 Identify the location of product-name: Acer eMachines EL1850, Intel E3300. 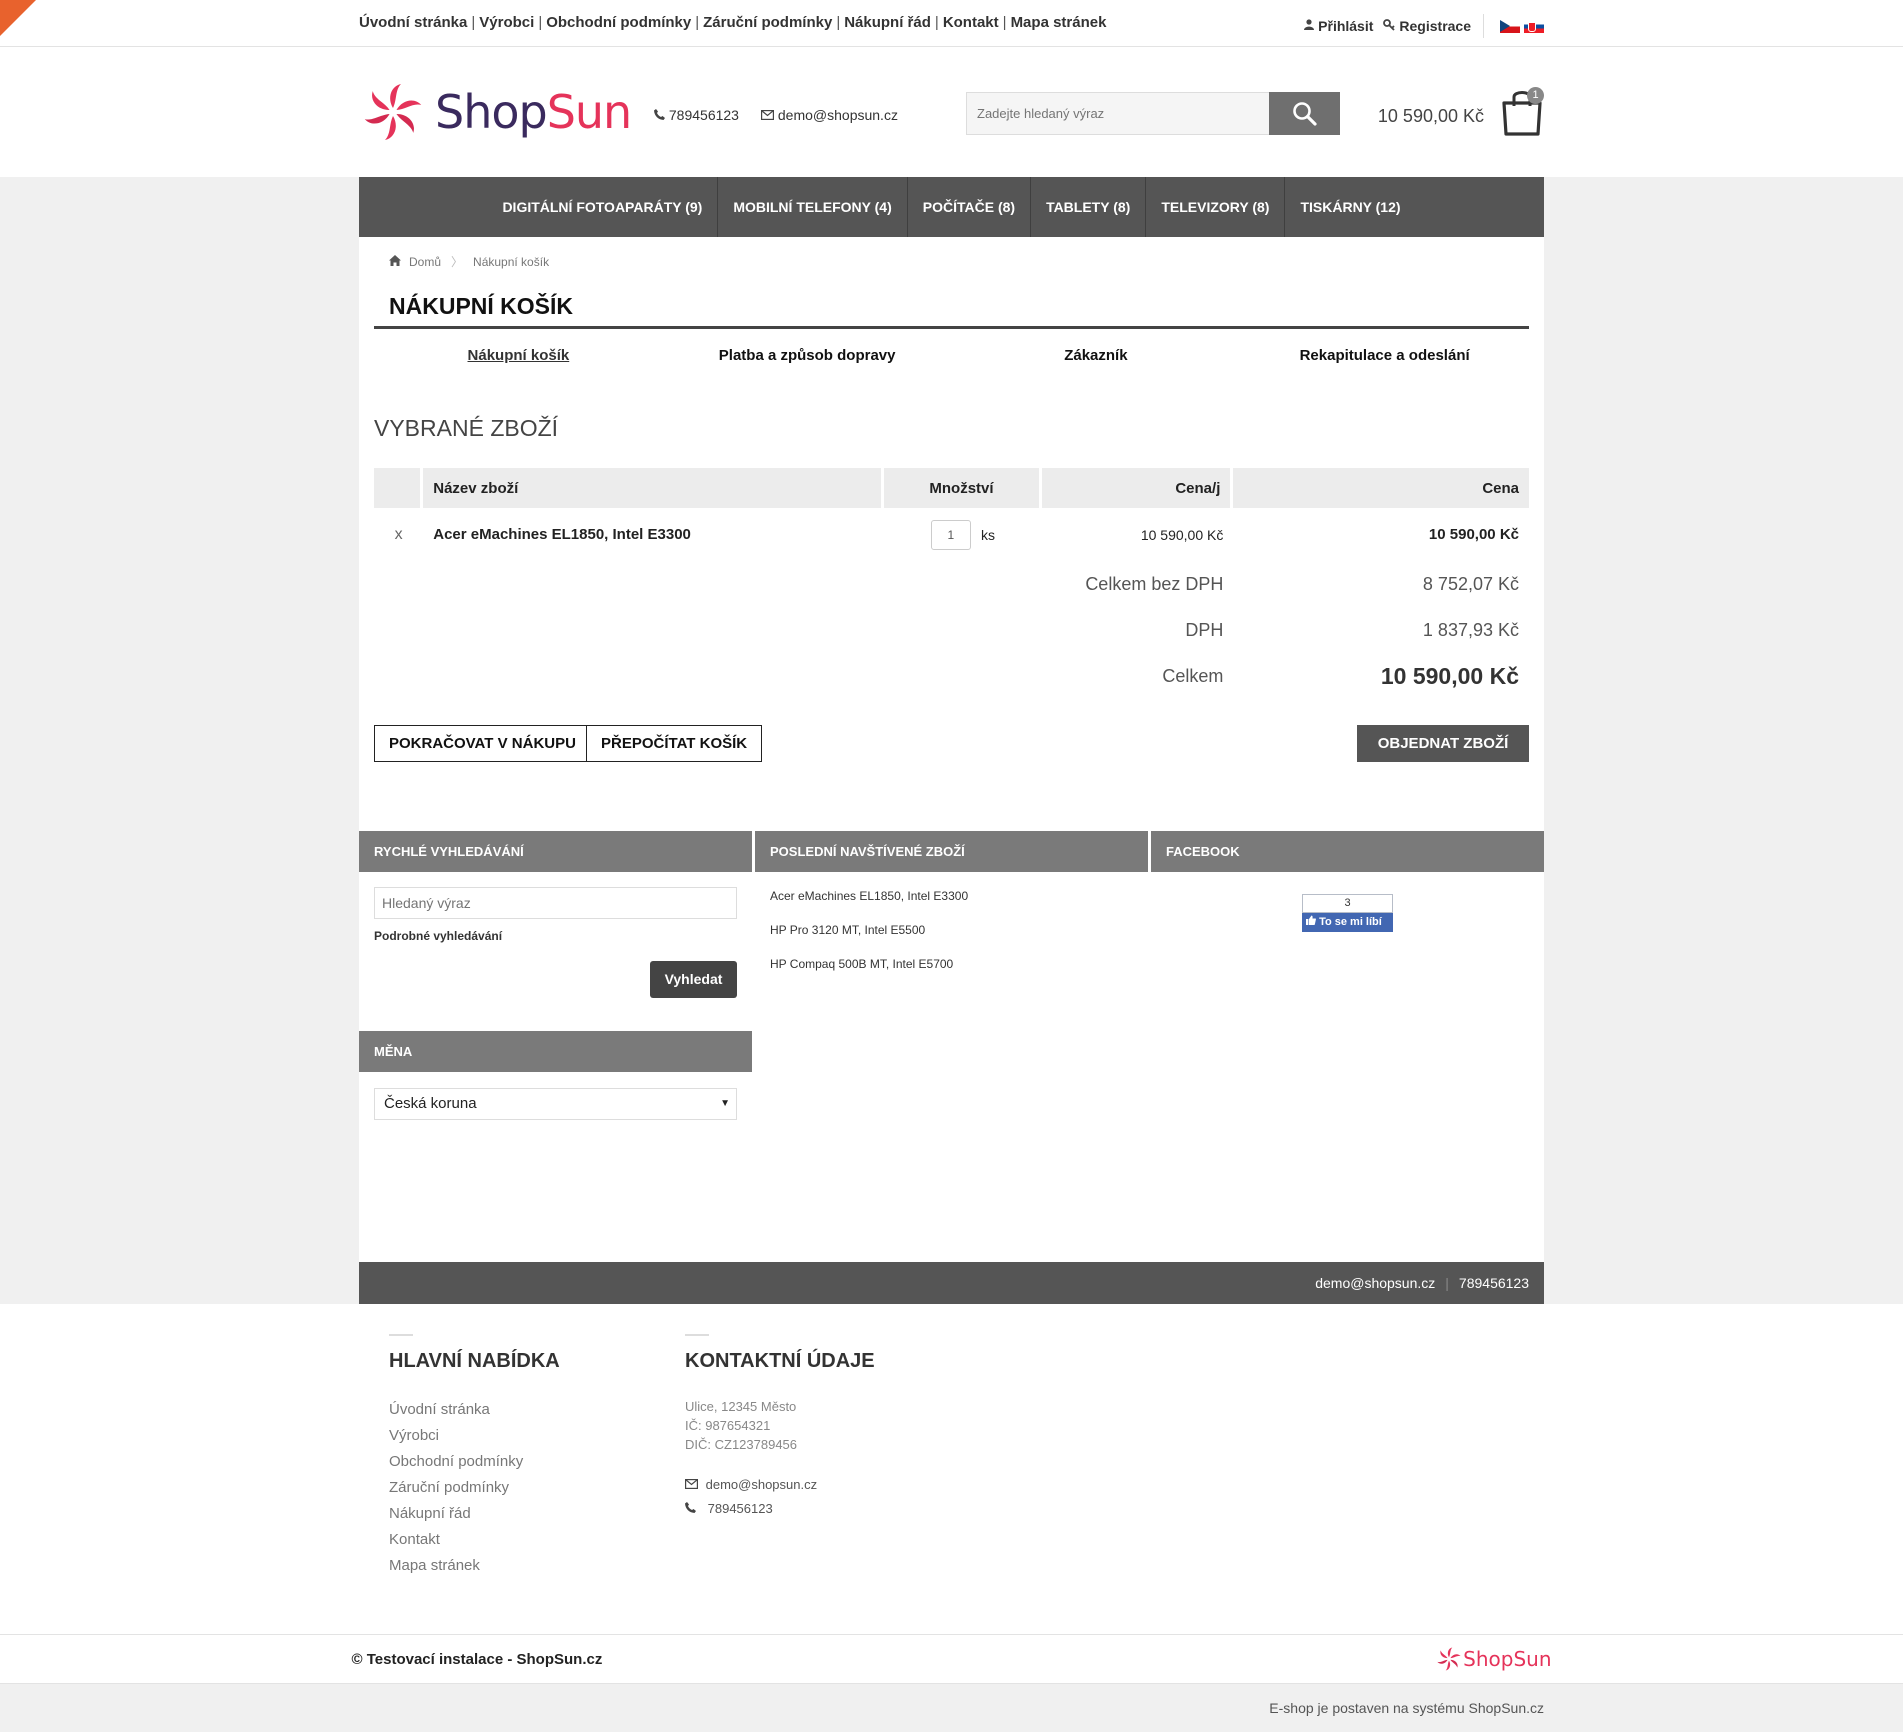
(653, 534).